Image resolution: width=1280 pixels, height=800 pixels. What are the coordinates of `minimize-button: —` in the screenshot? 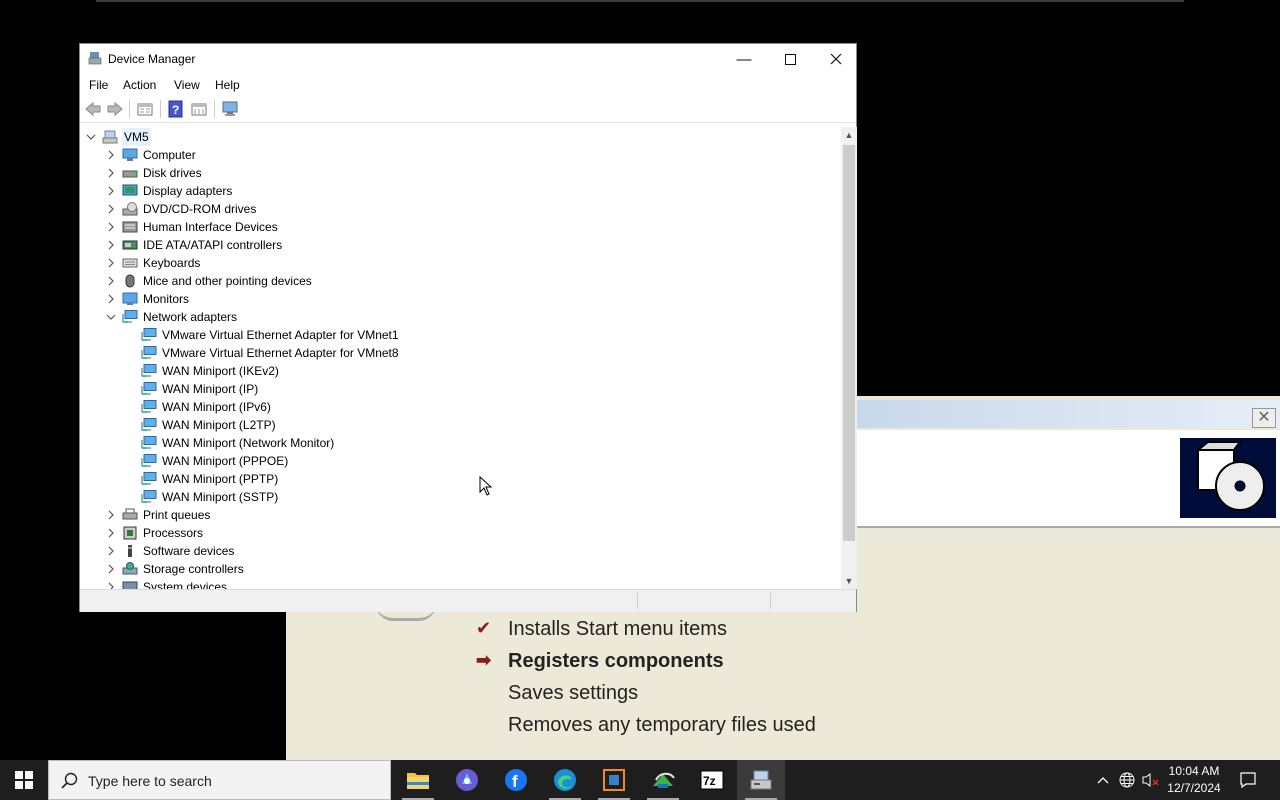 It's located at (744, 59).